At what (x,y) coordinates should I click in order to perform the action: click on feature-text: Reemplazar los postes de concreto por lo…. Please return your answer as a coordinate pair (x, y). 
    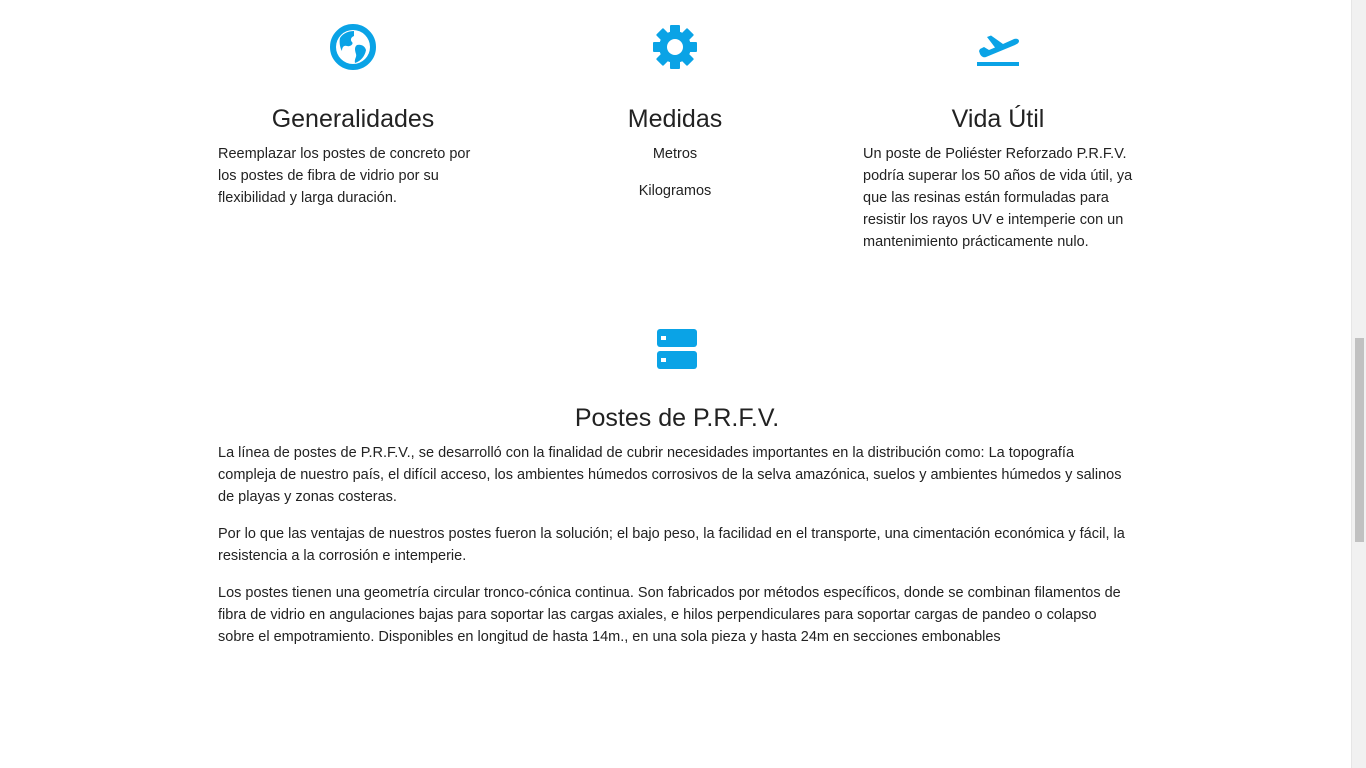
    Looking at the image, I should click on (344, 176).